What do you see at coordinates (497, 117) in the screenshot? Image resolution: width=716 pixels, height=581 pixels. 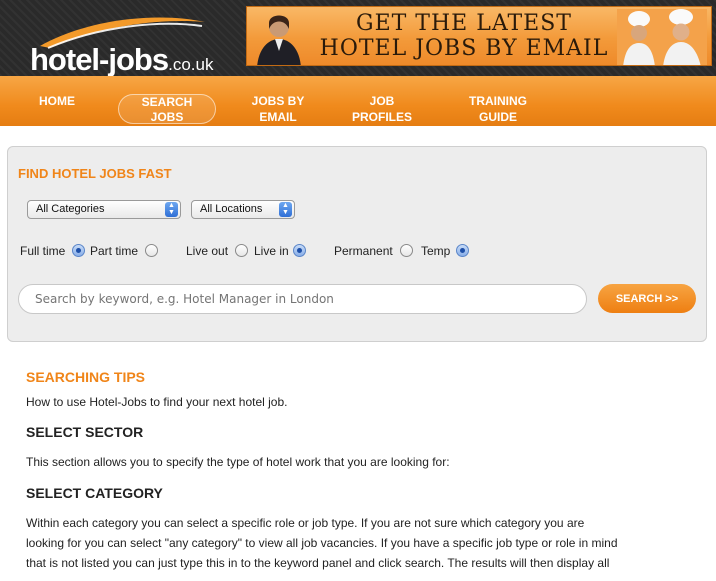 I see `nav-item-label: GUIDE` at bounding box center [497, 117].